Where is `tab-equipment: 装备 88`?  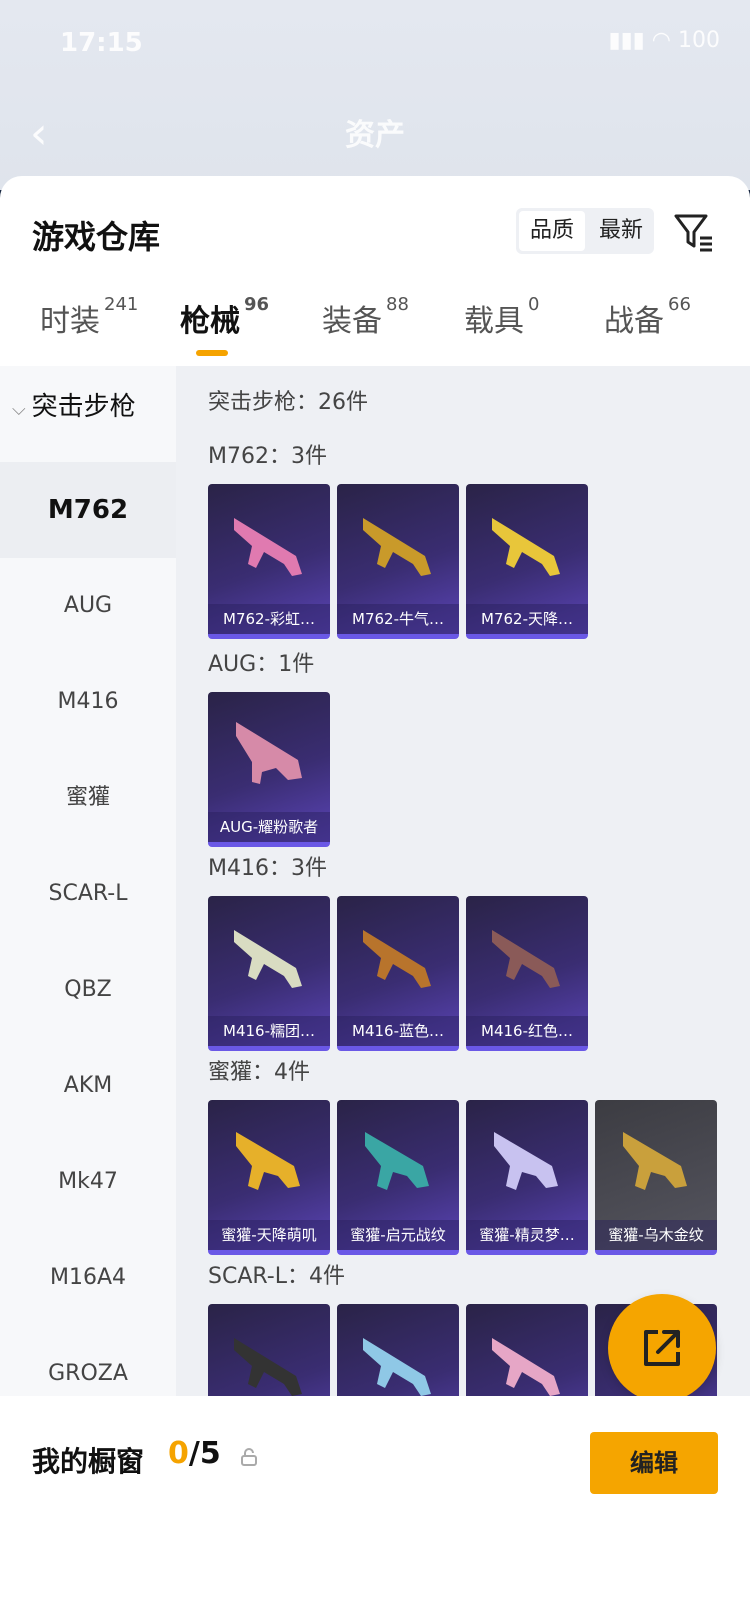 tab-equipment: 装备 88 is located at coordinates (365, 317).